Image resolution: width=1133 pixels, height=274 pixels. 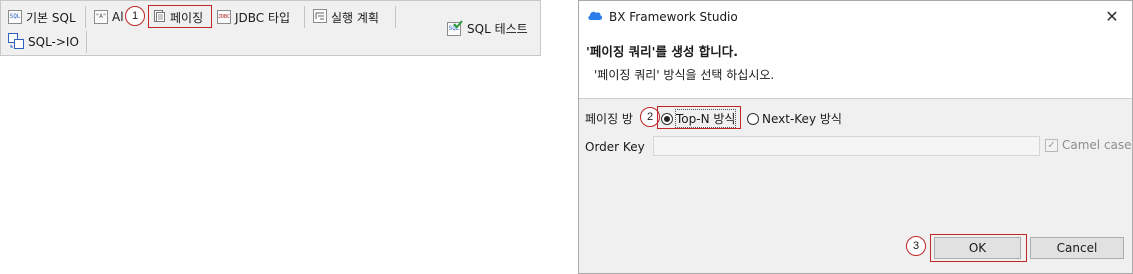 What do you see at coordinates (855, 65) in the screenshot?
I see `dialog-header: '페이징 쿼리'를 생성 합니다. '페이징 쿼리' 방식을 선택 하십시오.` at bounding box center [855, 65].